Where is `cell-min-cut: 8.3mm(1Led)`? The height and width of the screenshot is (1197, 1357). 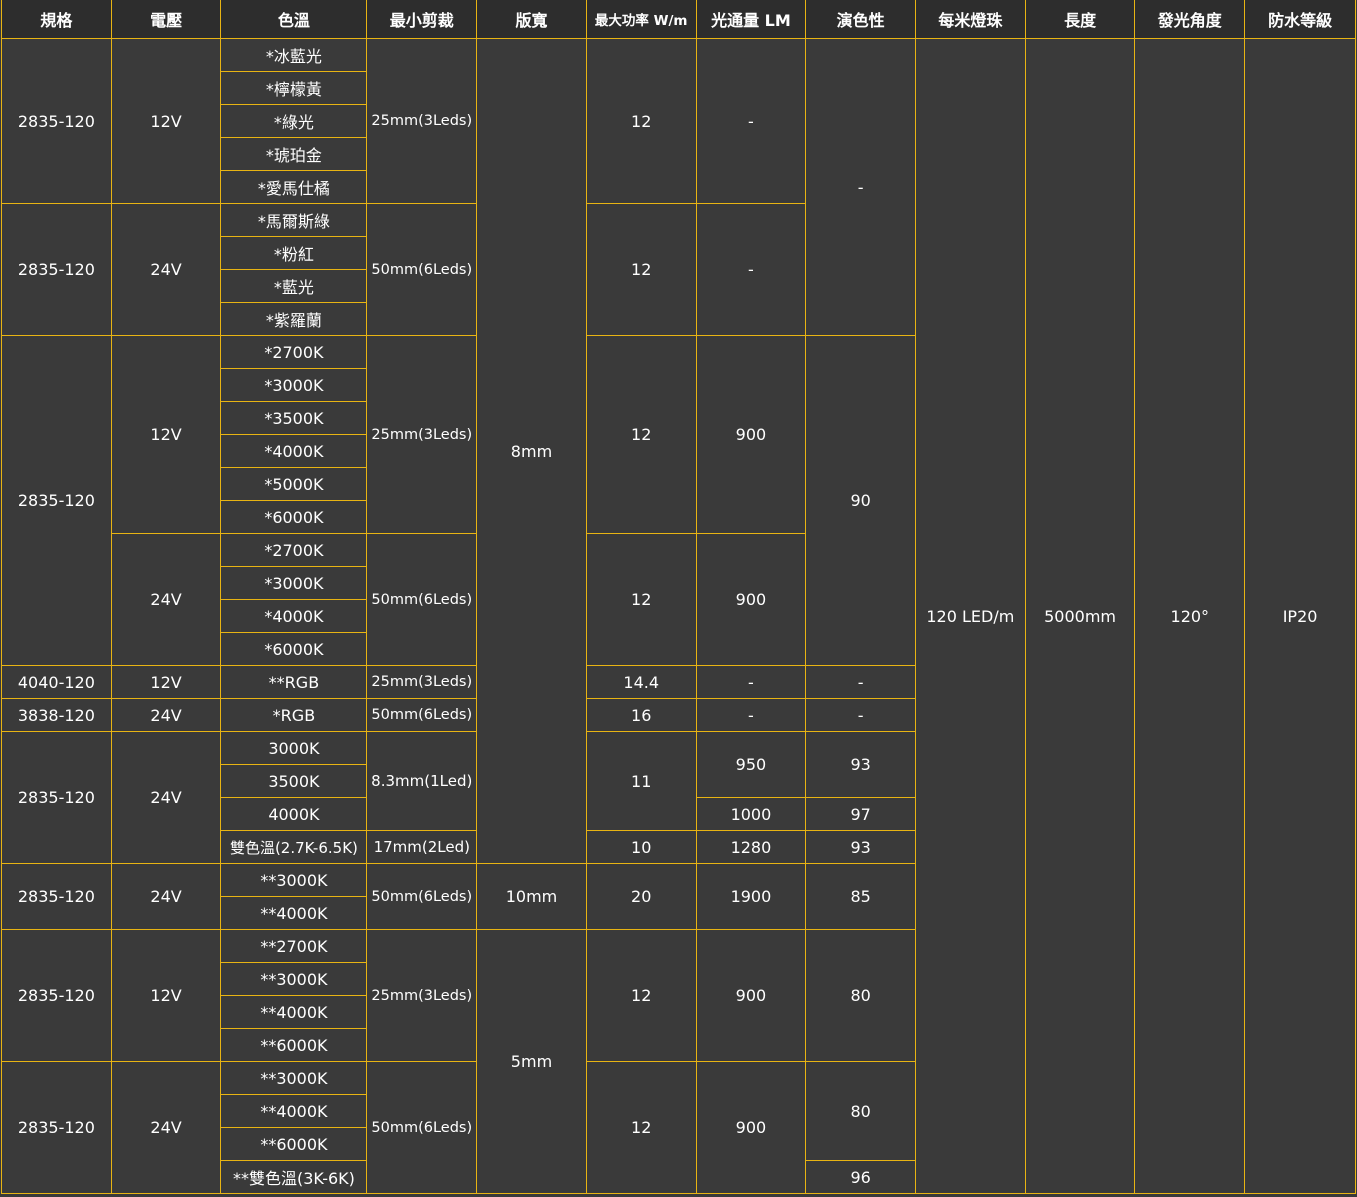 cell-min-cut: 8.3mm(1Led) is located at coordinates (422, 781).